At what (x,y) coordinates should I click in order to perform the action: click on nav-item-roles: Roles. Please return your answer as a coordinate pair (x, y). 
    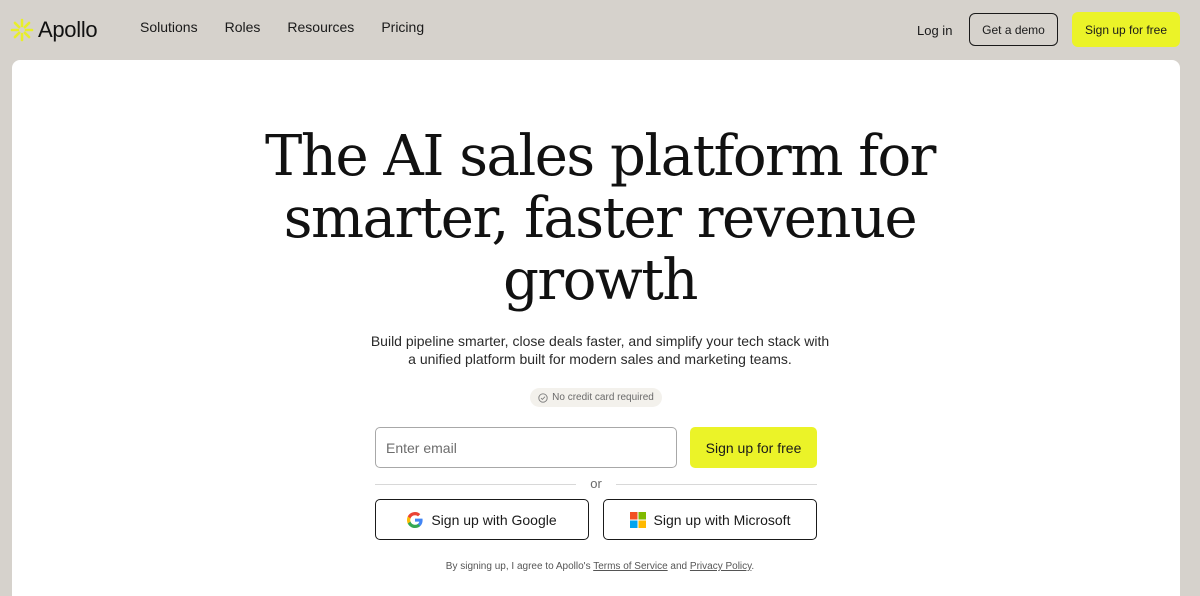
    Looking at the image, I should click on (243, 27).